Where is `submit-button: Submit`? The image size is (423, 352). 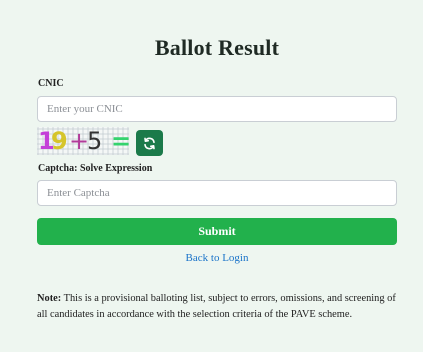
submit-button: Submit is located at coordinates (217, 231).